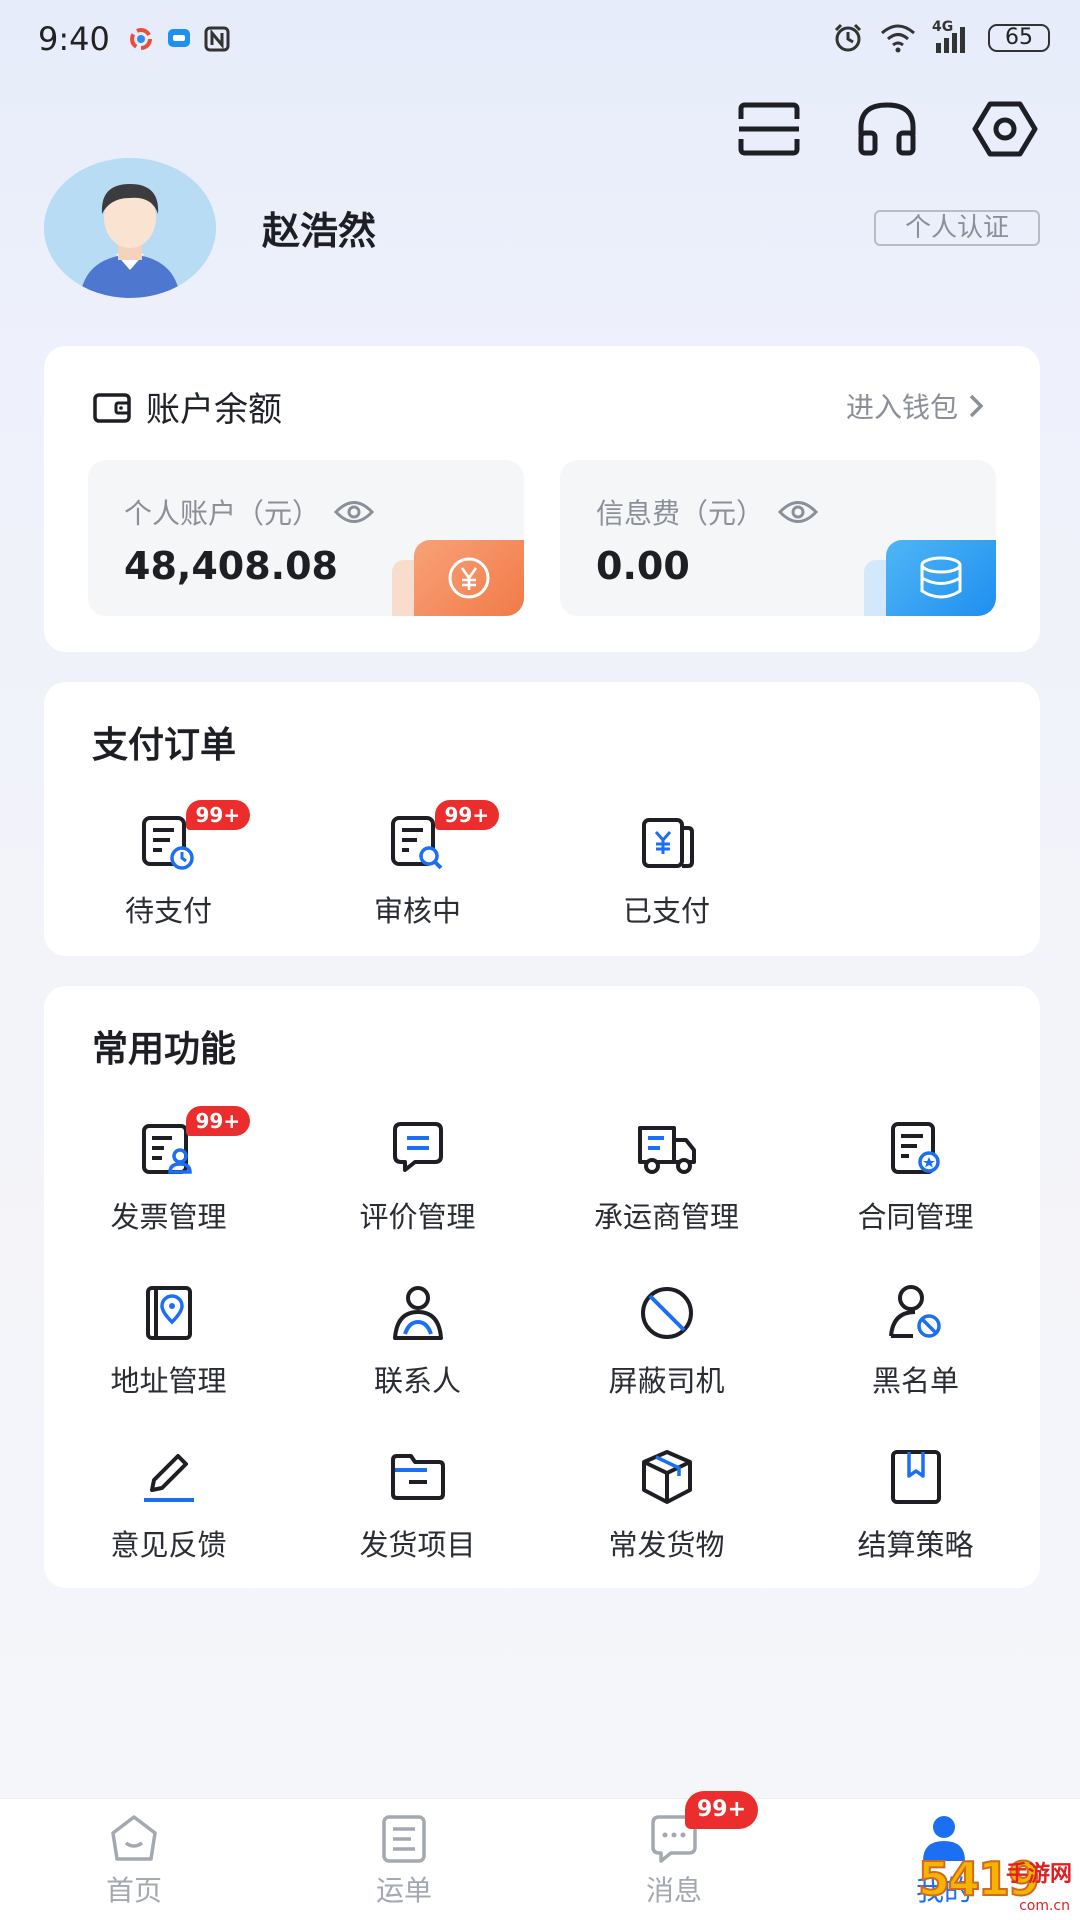 The width and height of the screenshot is (1080, 1920). What do you see at coordinates (848, 37) in the screenshot?
I see `alarm-icon` at bounding box center [848, 37].